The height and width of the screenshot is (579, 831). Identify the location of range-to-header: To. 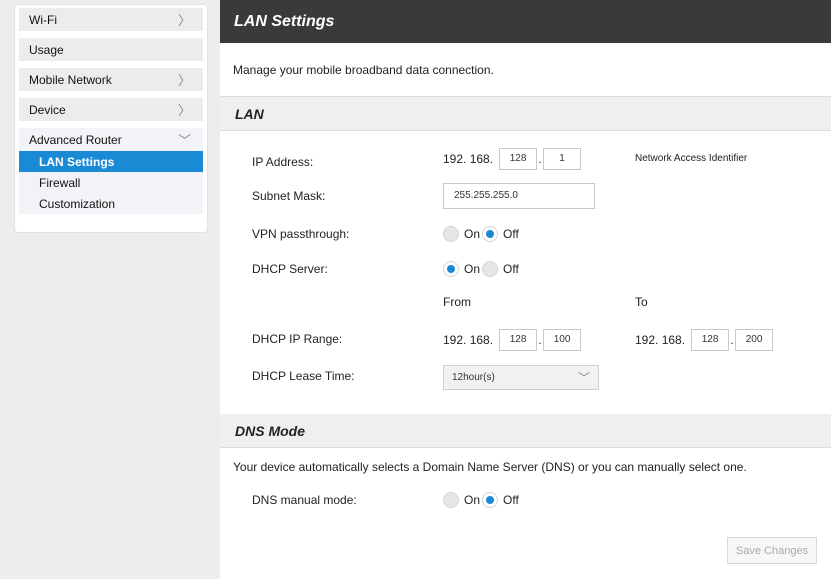
(641, 302).